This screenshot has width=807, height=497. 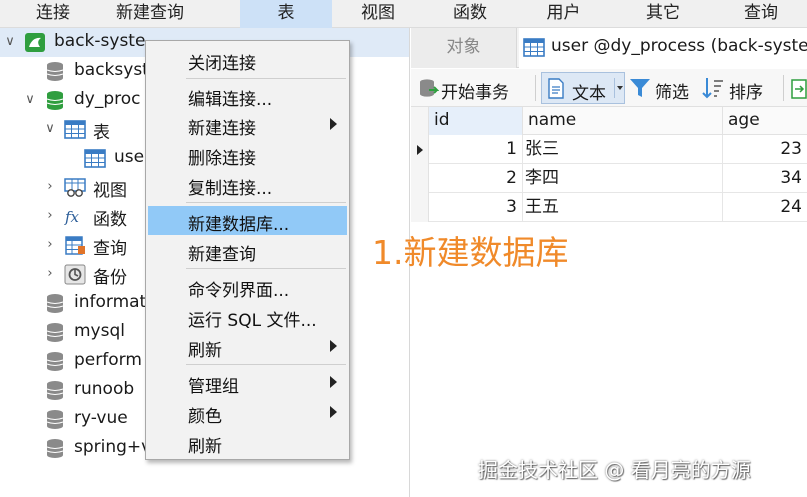 I want to click on menu-other: 其它, so click(x=663, y=14).